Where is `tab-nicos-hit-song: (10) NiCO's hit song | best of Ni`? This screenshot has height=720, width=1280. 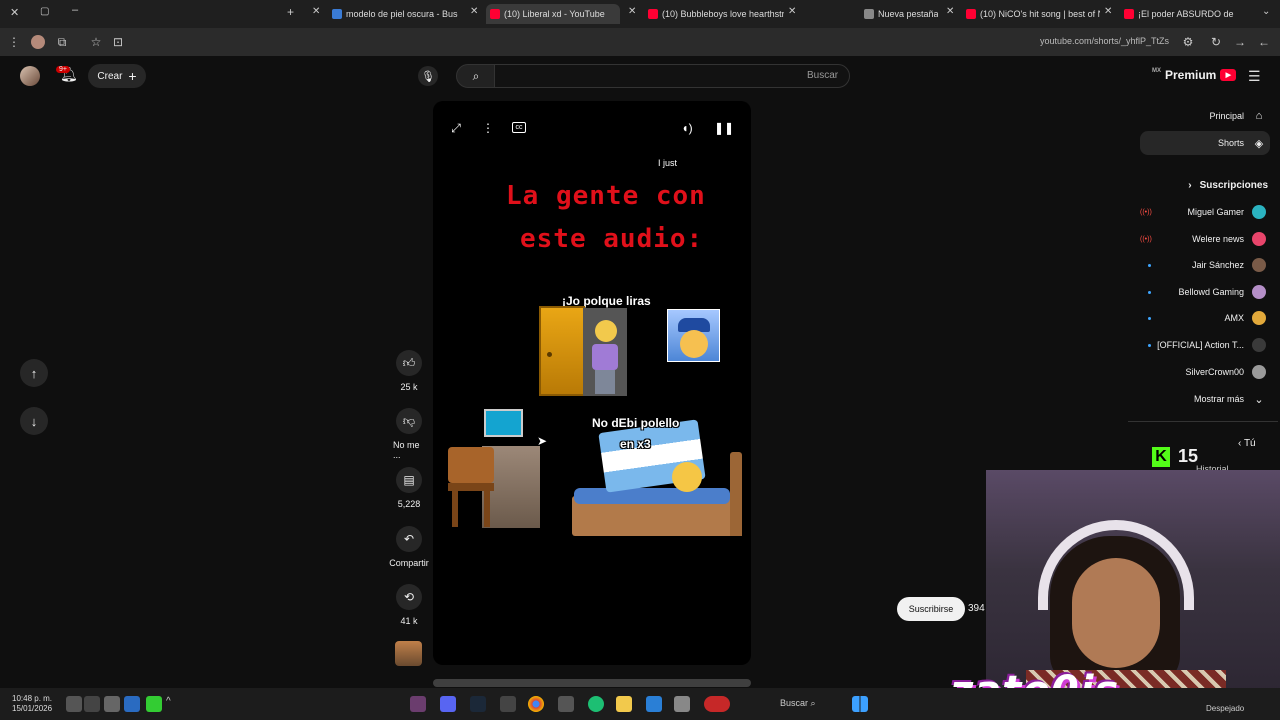
tab-nicos-hit-song: (10) NiCO's hit song | best of Ni is located at coordinates (1031, 14).